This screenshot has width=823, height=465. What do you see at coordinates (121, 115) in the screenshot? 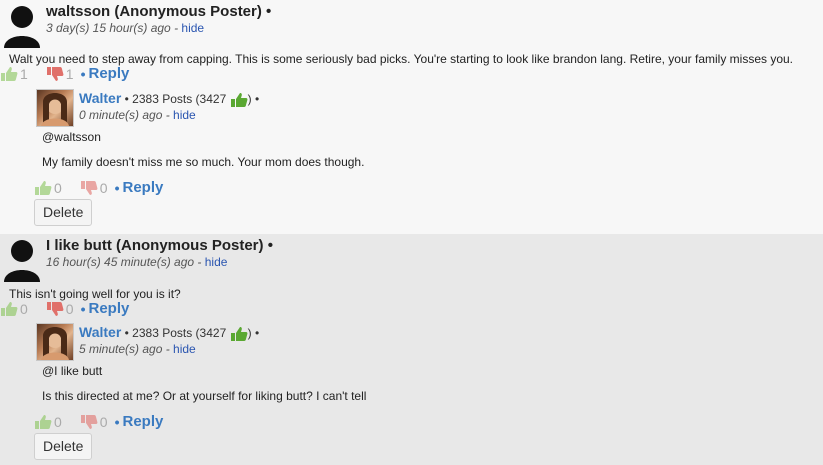
I see `reply-time: 0 minute(s) ago` at bounding box center [121, 115].